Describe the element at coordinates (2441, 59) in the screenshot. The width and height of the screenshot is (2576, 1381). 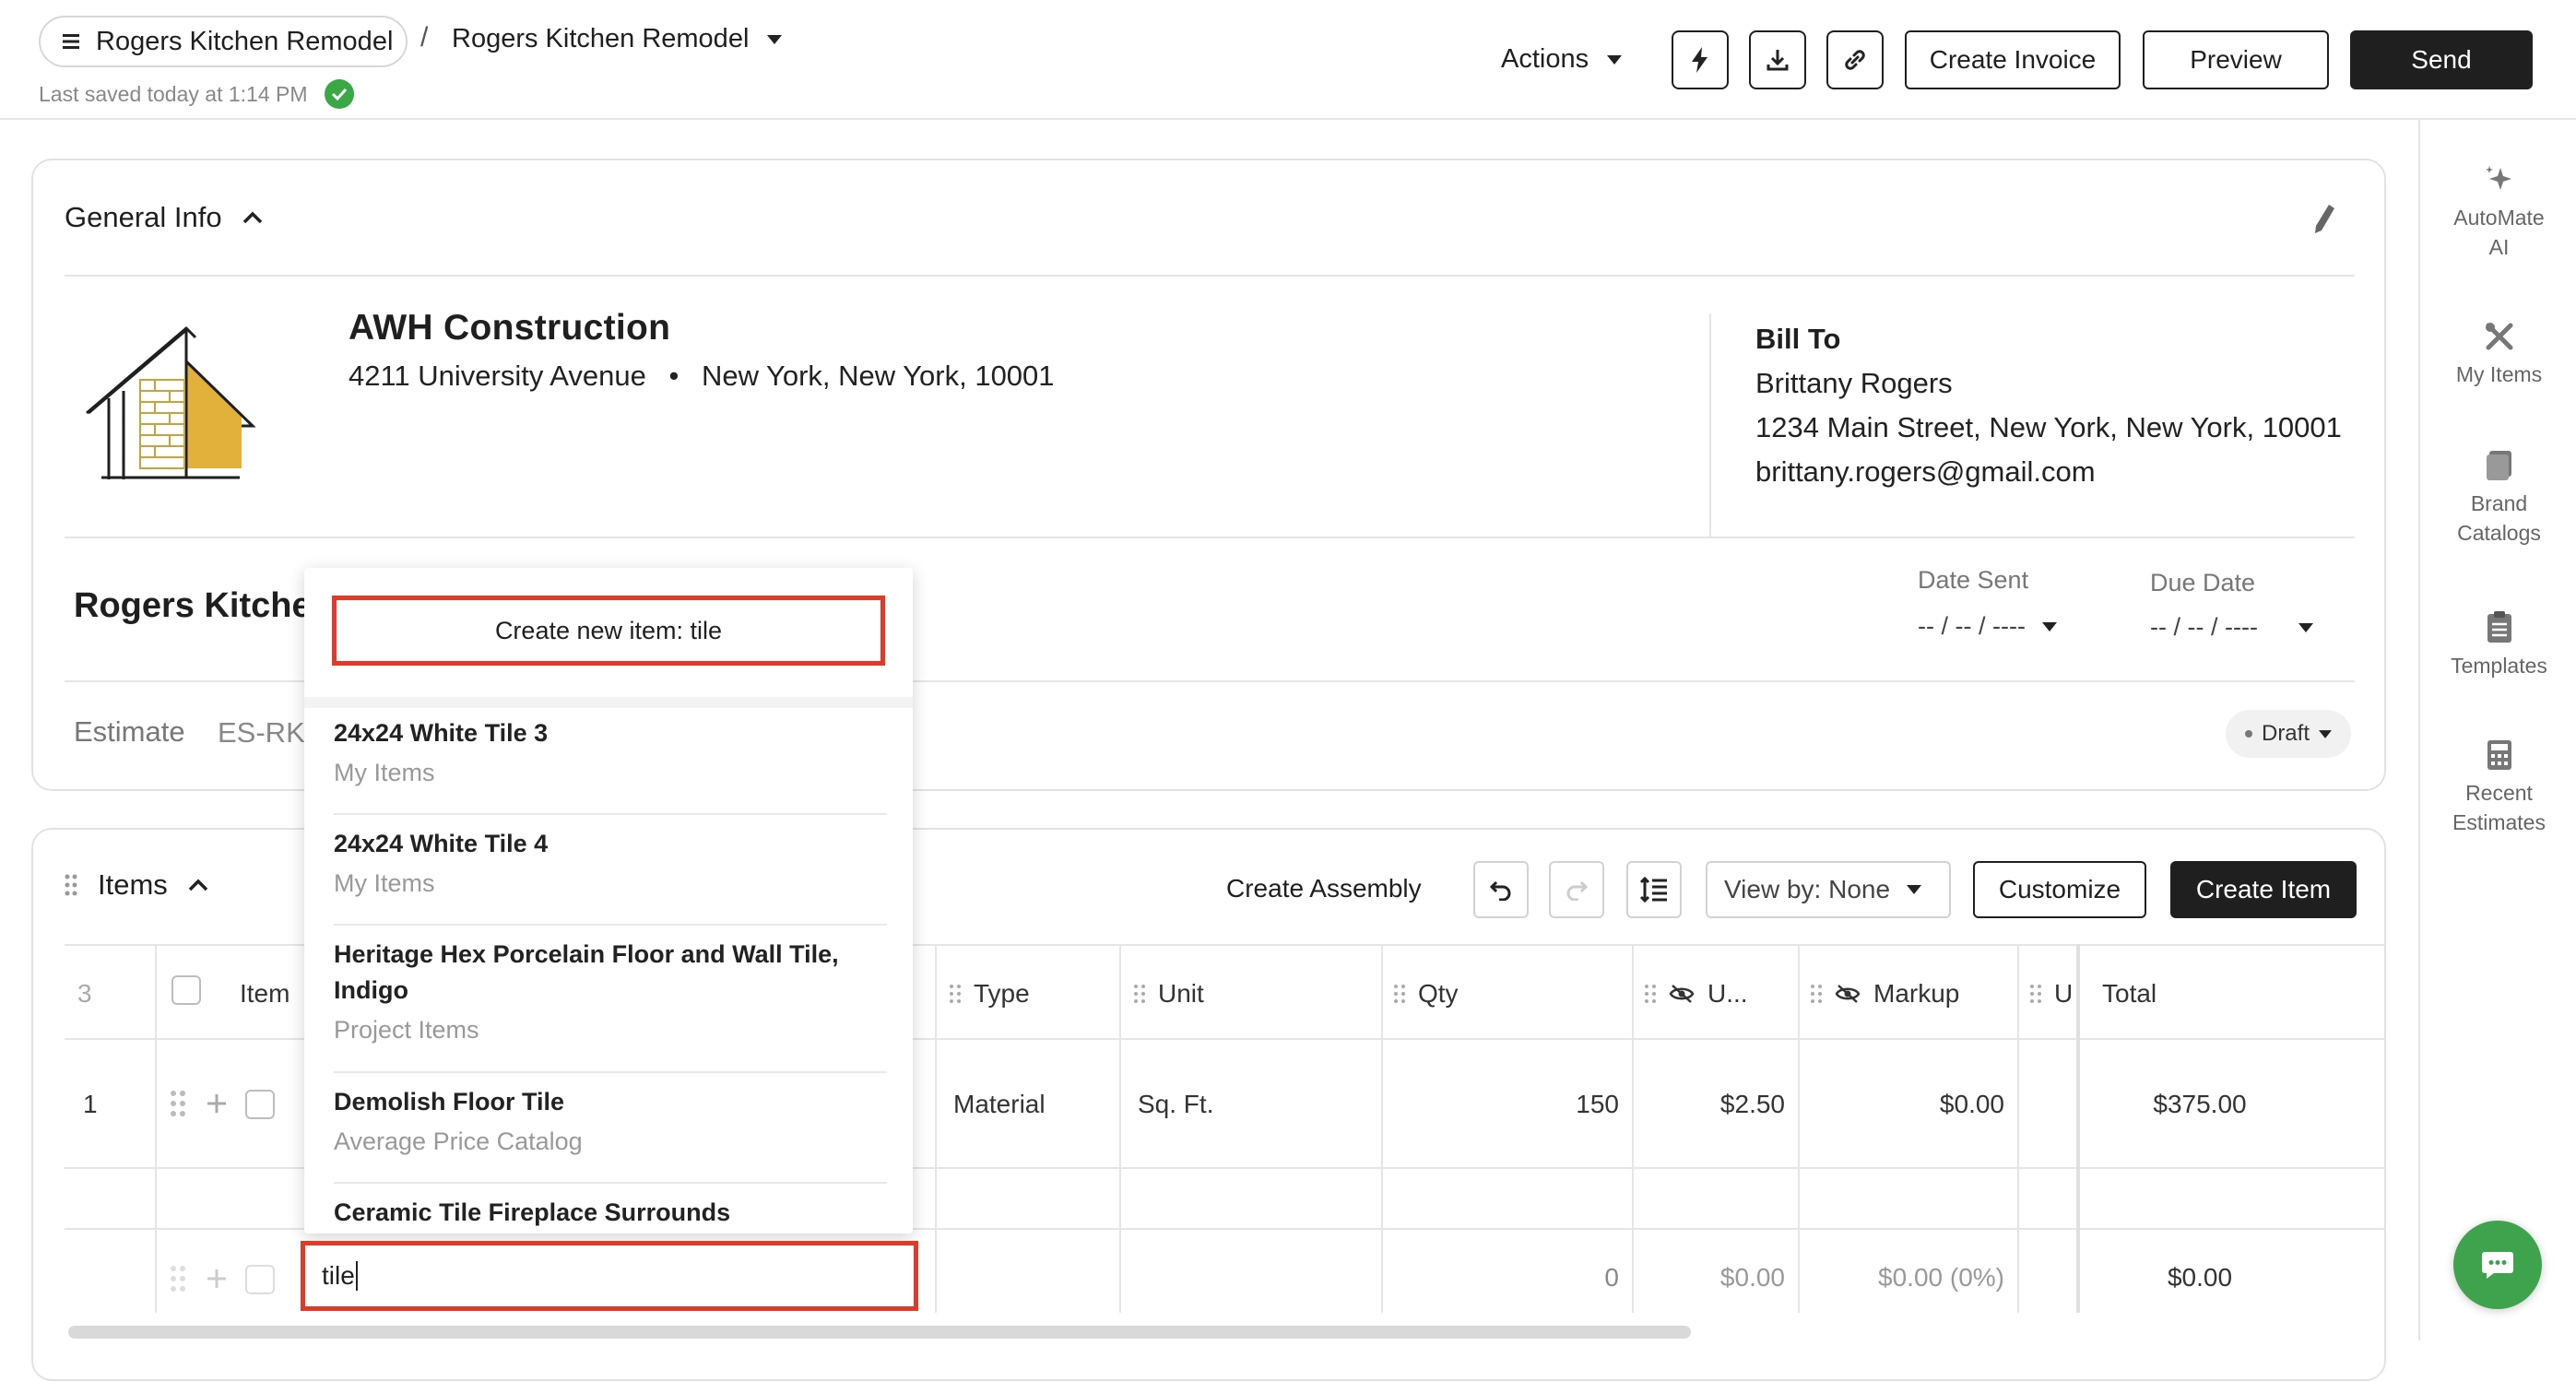
I see `send-button: Send` at that location.